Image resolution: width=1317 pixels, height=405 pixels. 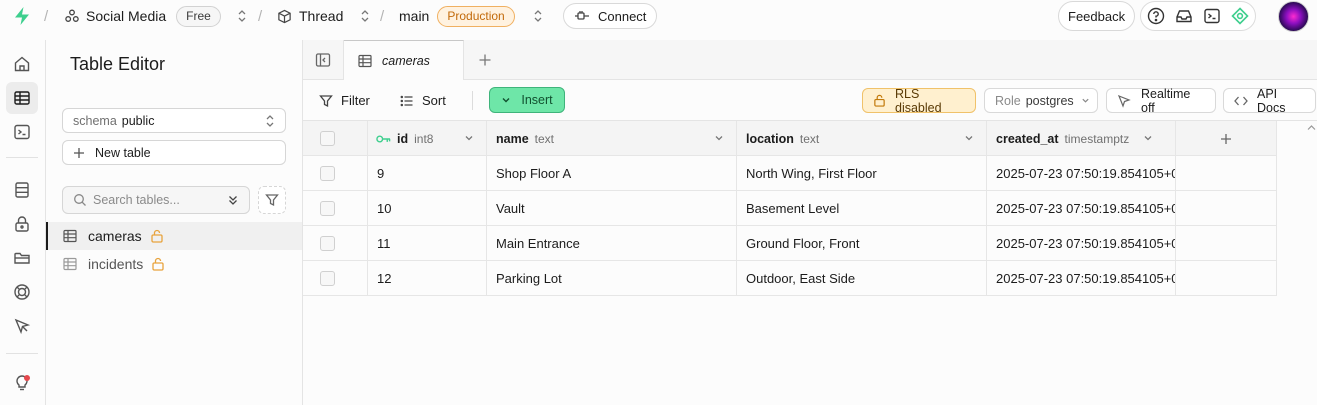 I want to click on org-switcher: Social Media Free, so click(x=155, y=16).